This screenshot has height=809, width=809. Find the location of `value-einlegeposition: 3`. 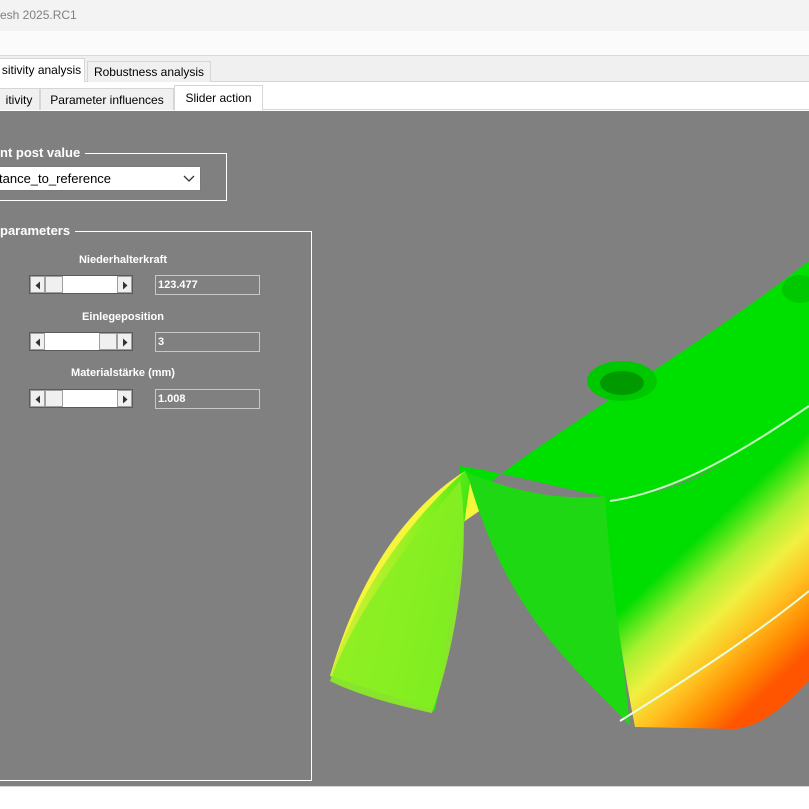

value-einlegeposition: 3 is located at coordinates (207, 342).